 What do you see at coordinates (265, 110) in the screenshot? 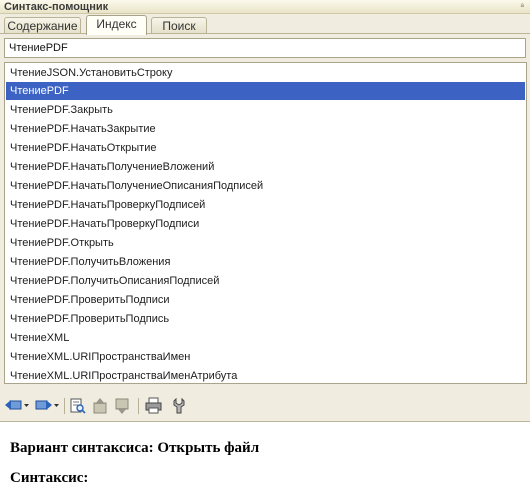
I see `list-item: ЧтениеPDF.Закрыть` at bounding box center [265, 110].